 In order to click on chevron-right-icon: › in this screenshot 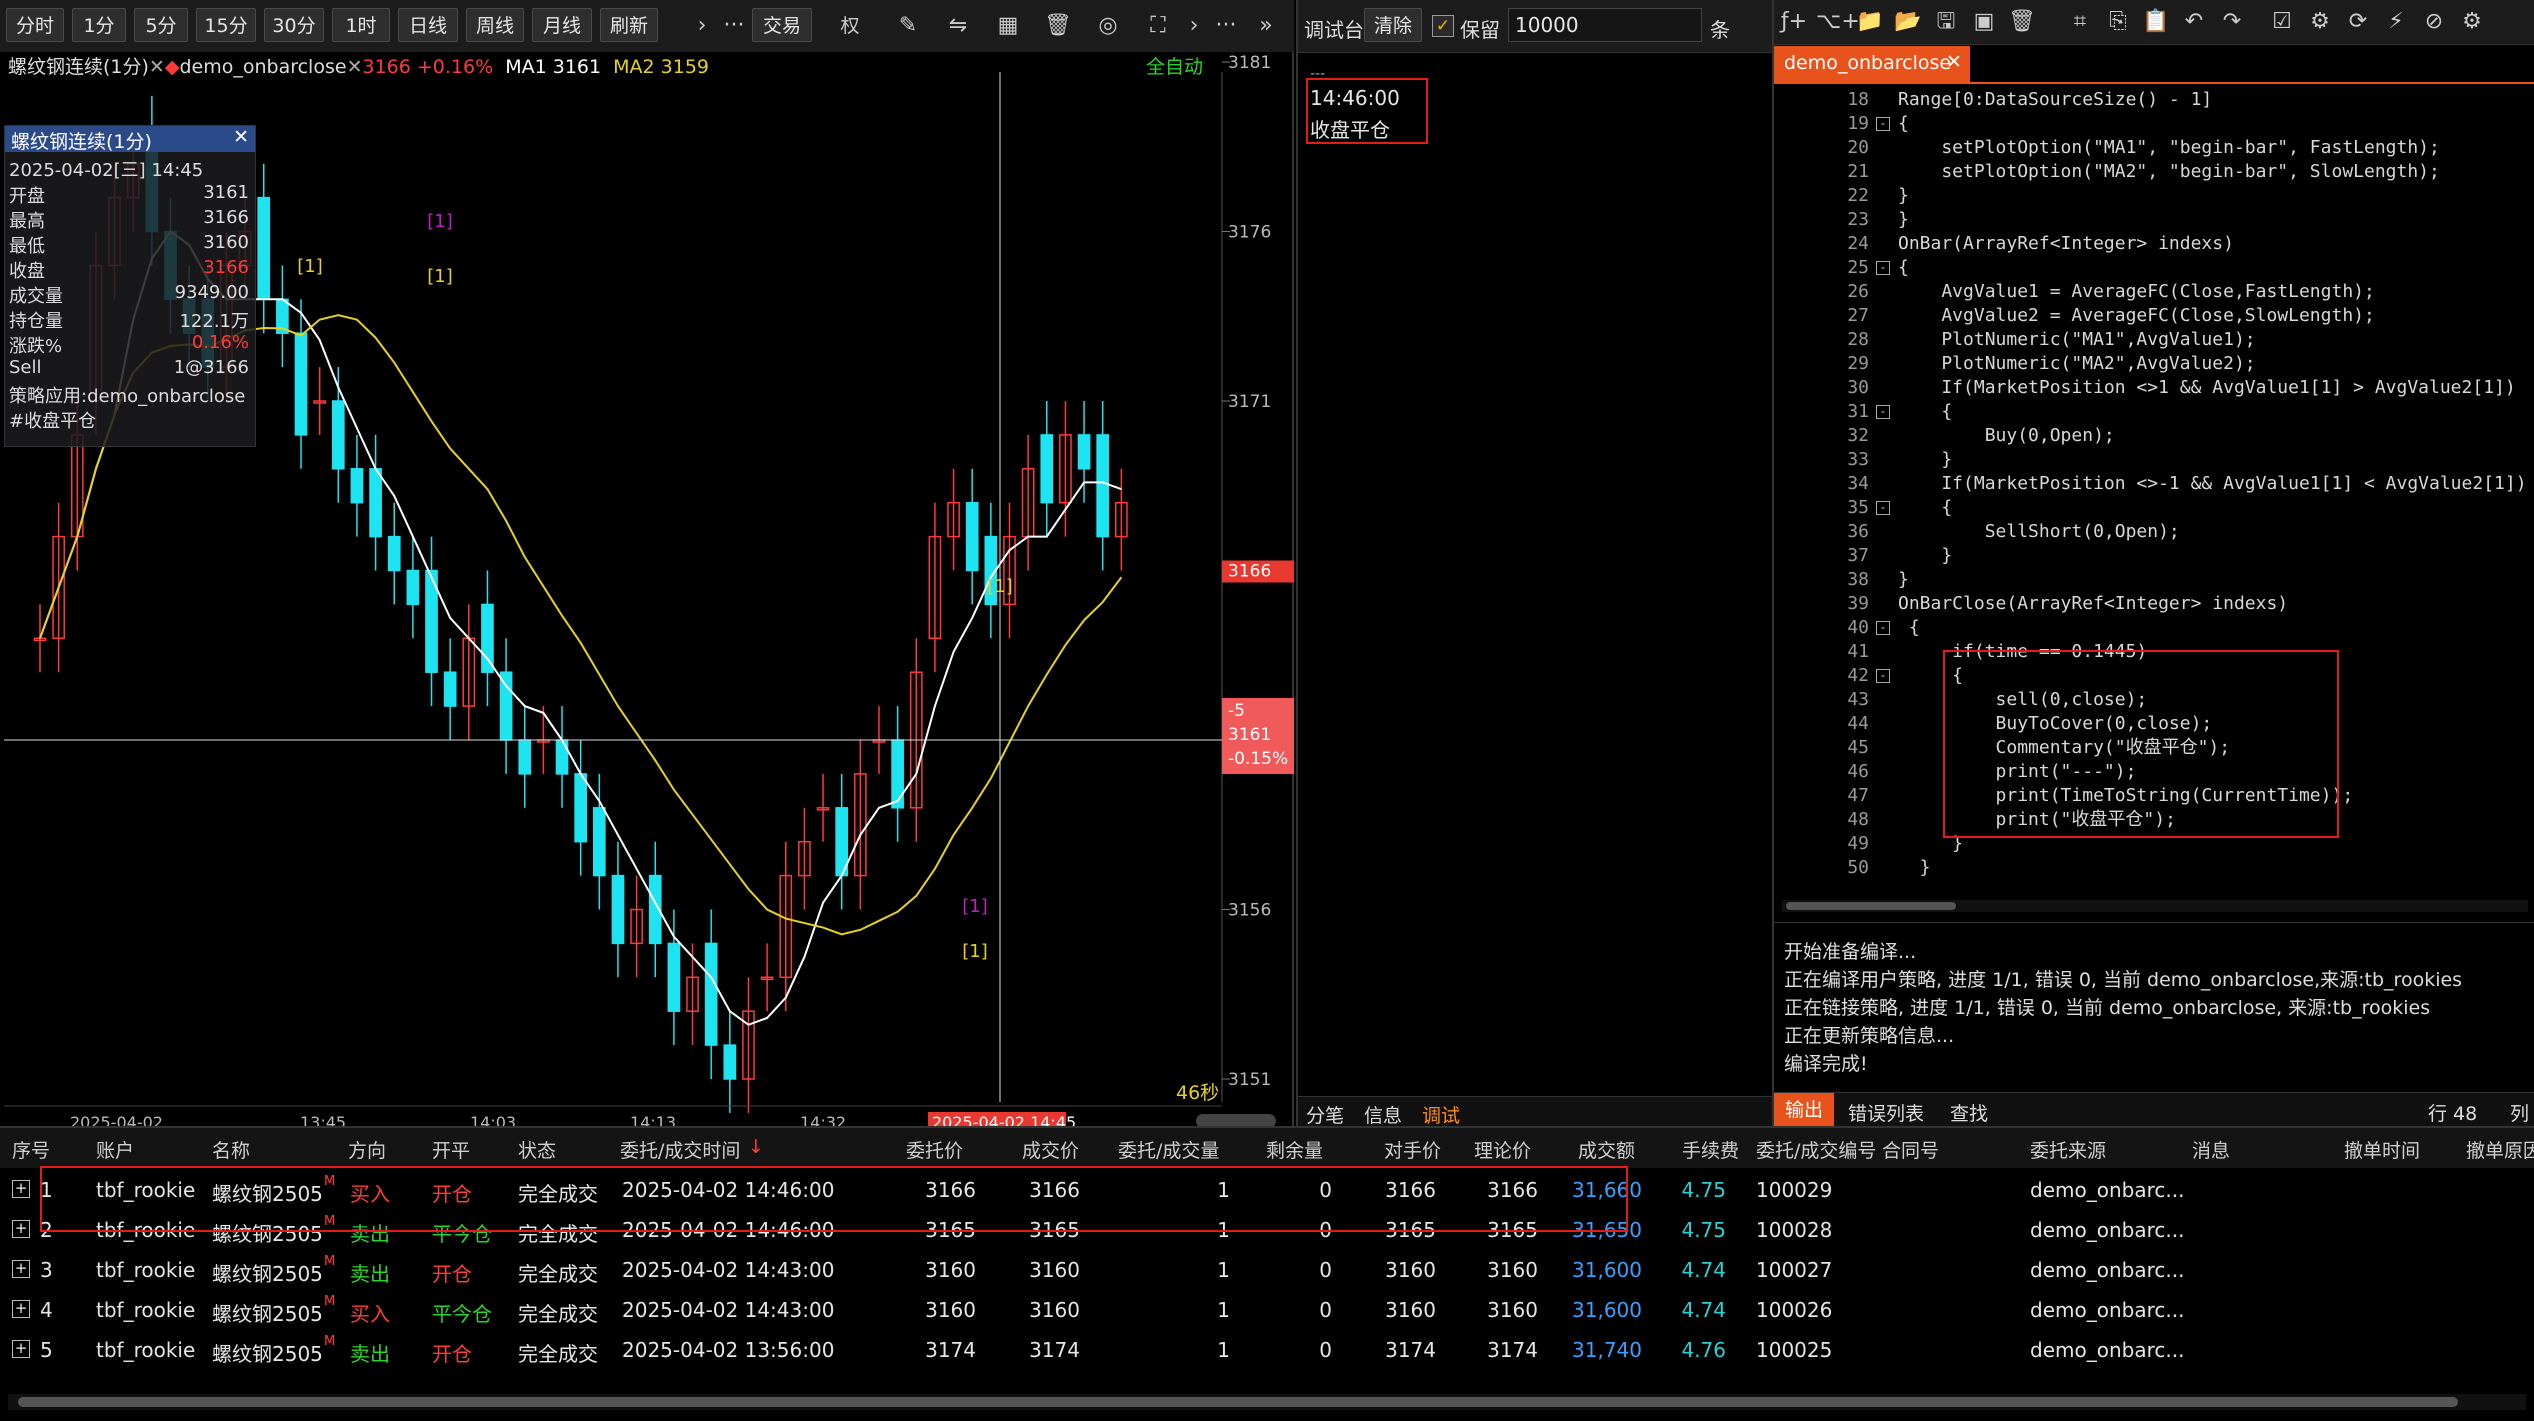, I will do `click(702, 26)`.